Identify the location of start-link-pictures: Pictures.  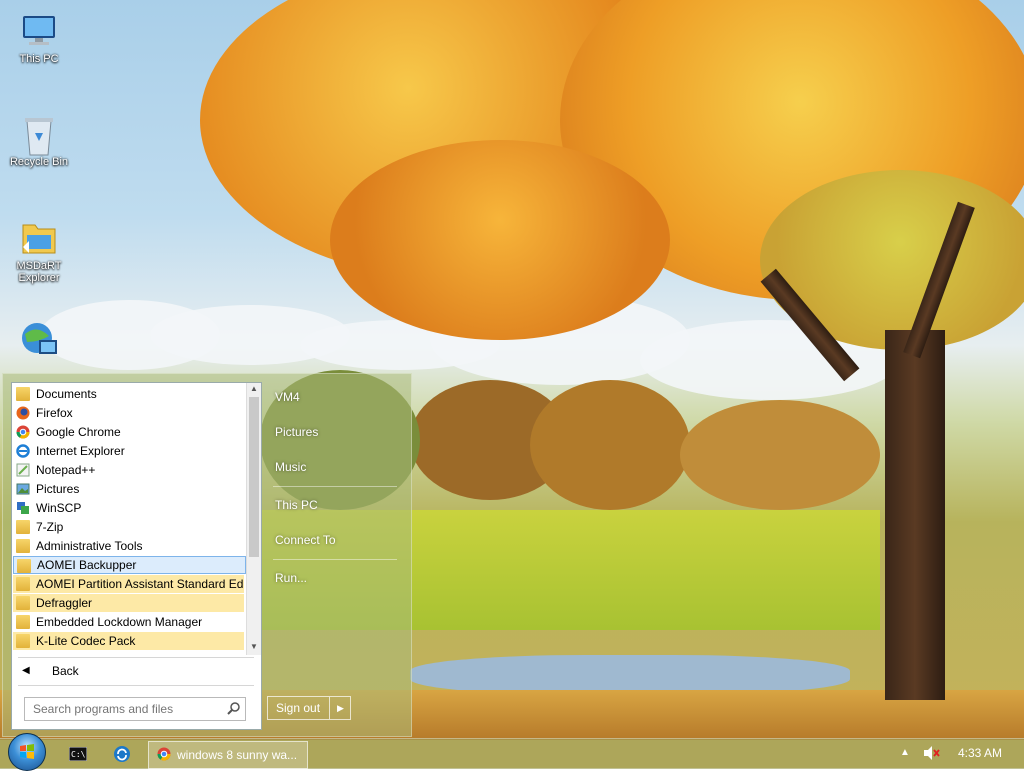
(296, 432).